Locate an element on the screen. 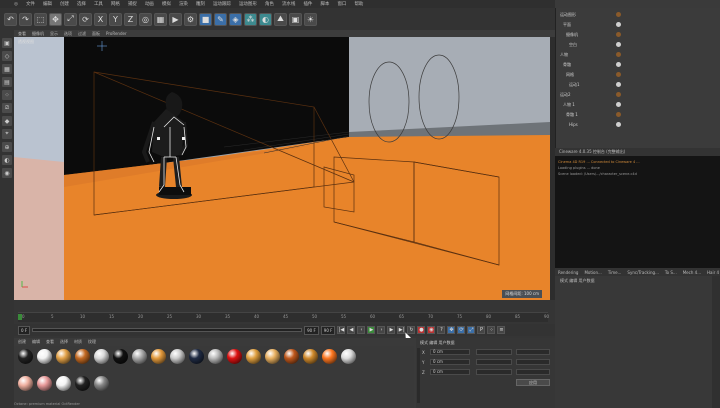 The image size is (720, 408). object-row: 网格 is located at coordinates (567, 75).